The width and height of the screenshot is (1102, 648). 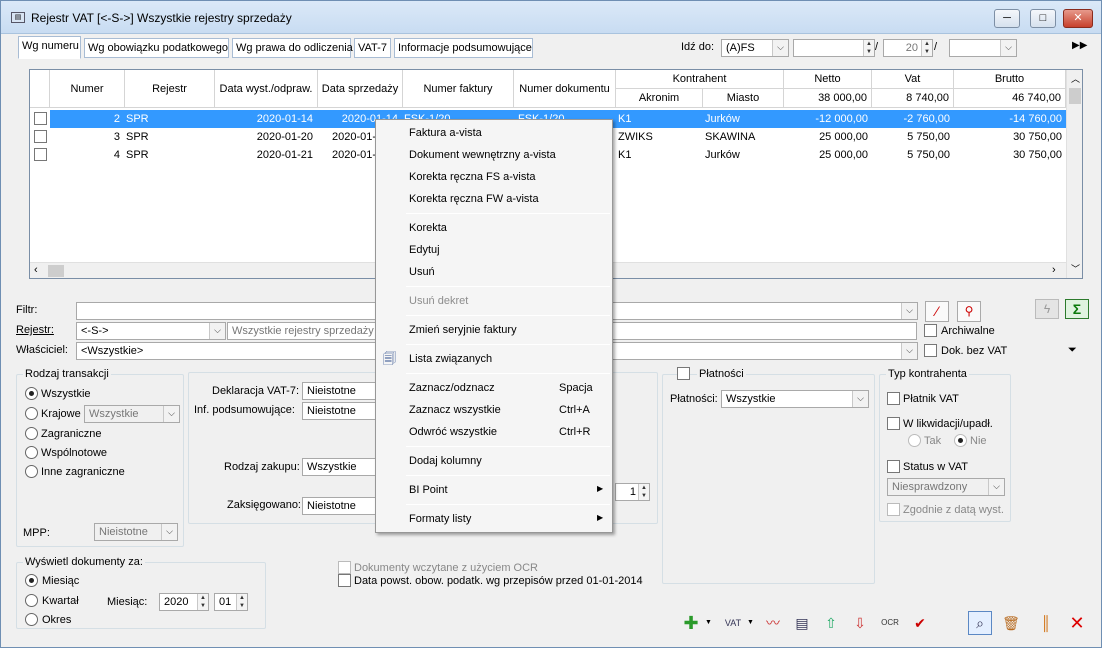 What do you see at coordinates (463, 330) in the screenshot?
I see `menu-zmien-seryjnie: Zmień seryjnie faktury` at bounding box center [463, 330].